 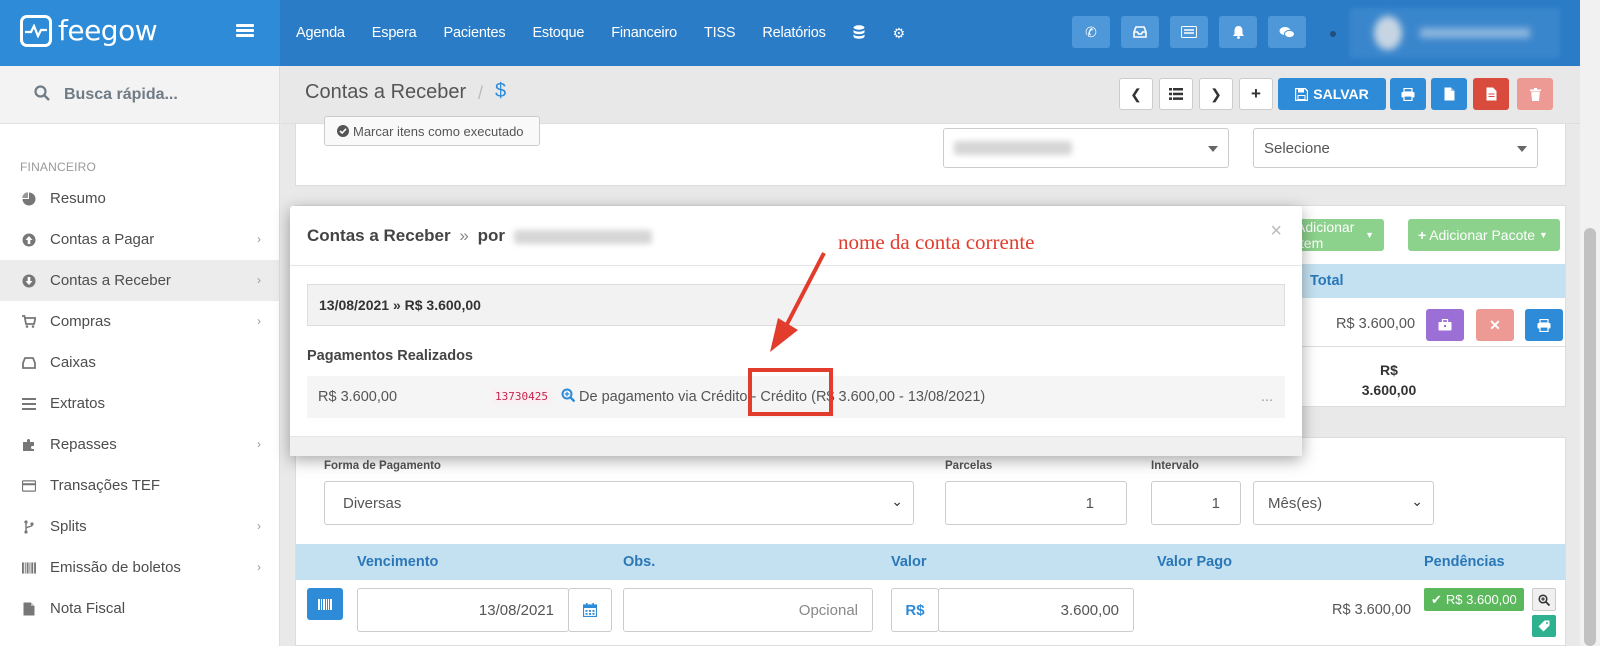 I want to click on annotation-overlay, so click(x=790, y=334).